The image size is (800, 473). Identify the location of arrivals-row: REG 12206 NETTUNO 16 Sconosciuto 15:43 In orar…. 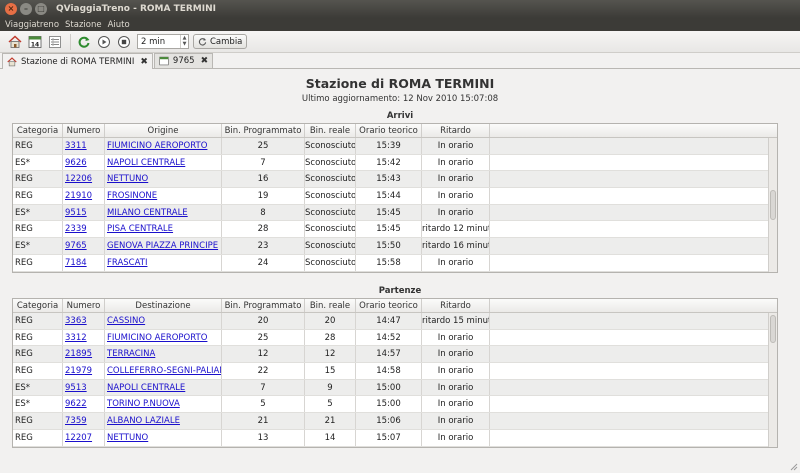
(395, 180).